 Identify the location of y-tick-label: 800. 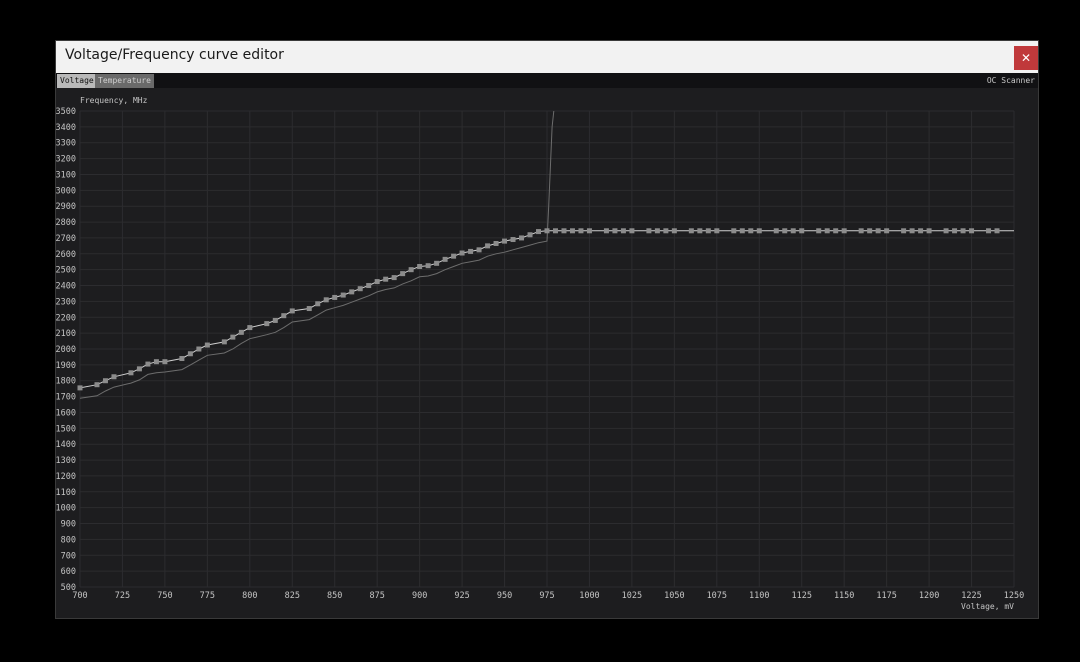
(68, 540).